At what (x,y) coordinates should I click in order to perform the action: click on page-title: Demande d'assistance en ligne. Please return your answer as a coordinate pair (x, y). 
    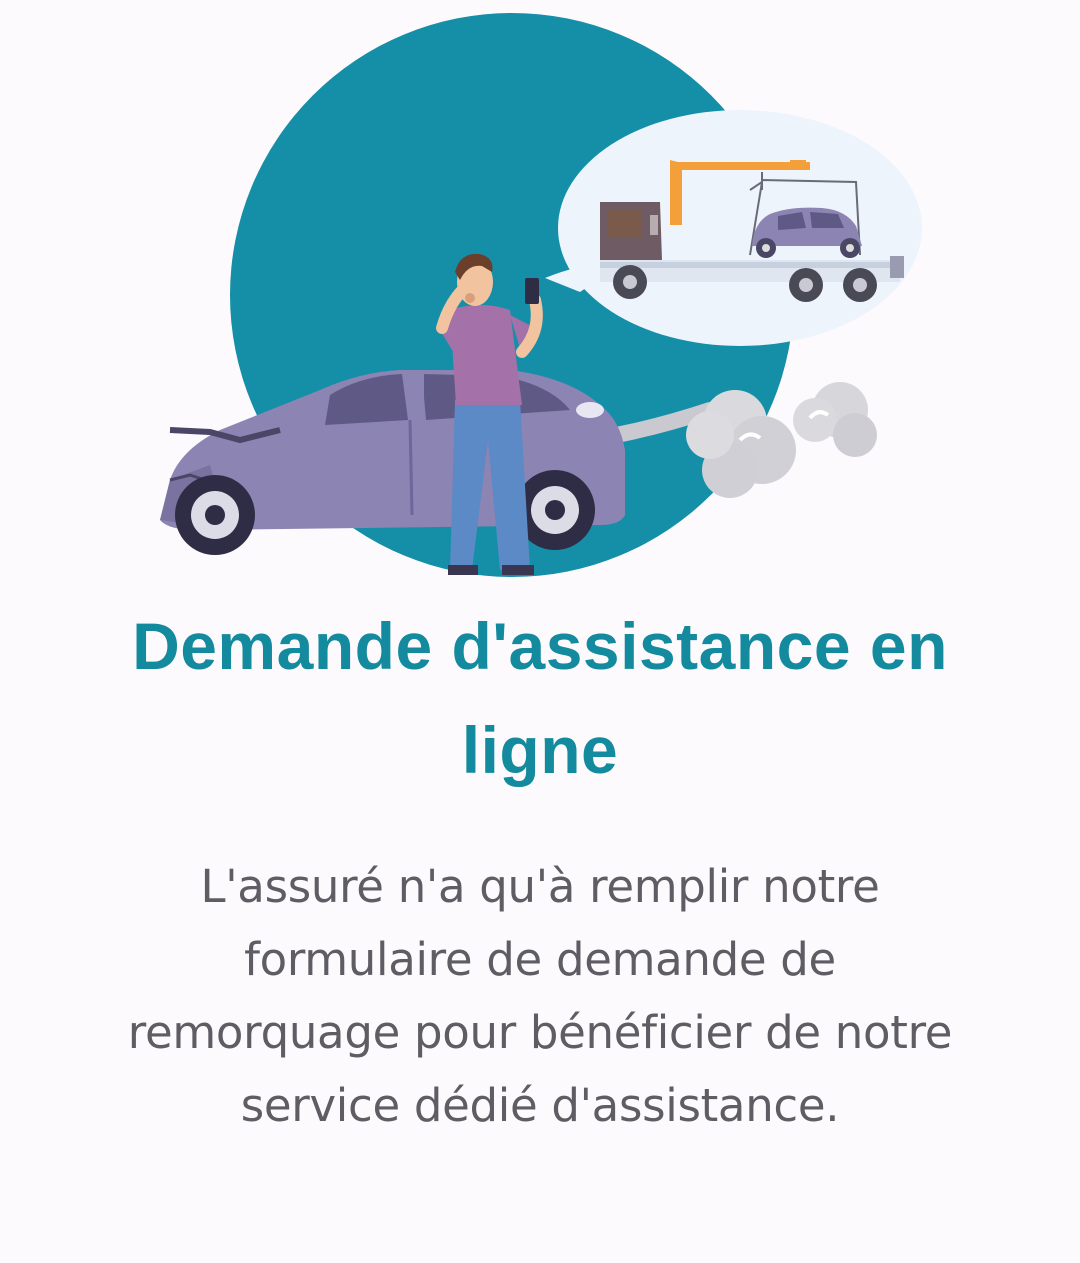
    Looking at the image, I should click on (540, 698).